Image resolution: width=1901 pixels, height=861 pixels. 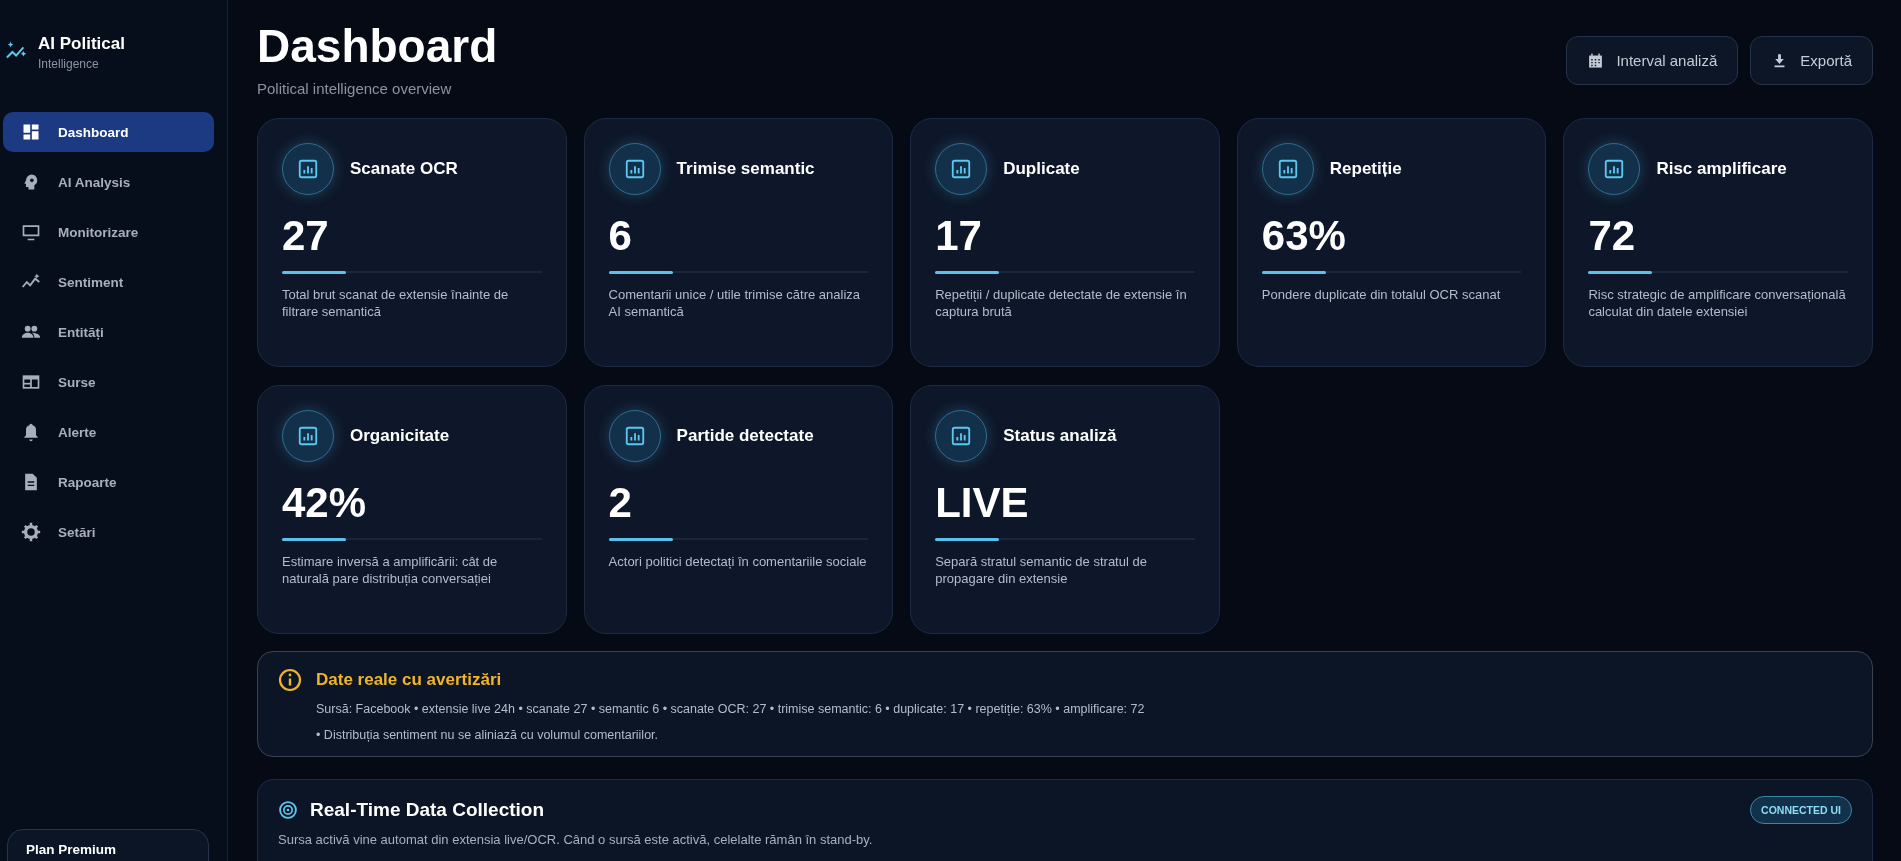 I want to click on metric-description: Comentarii unice / utile trimise către analiza AI semantică, so click(x=735, y=303).